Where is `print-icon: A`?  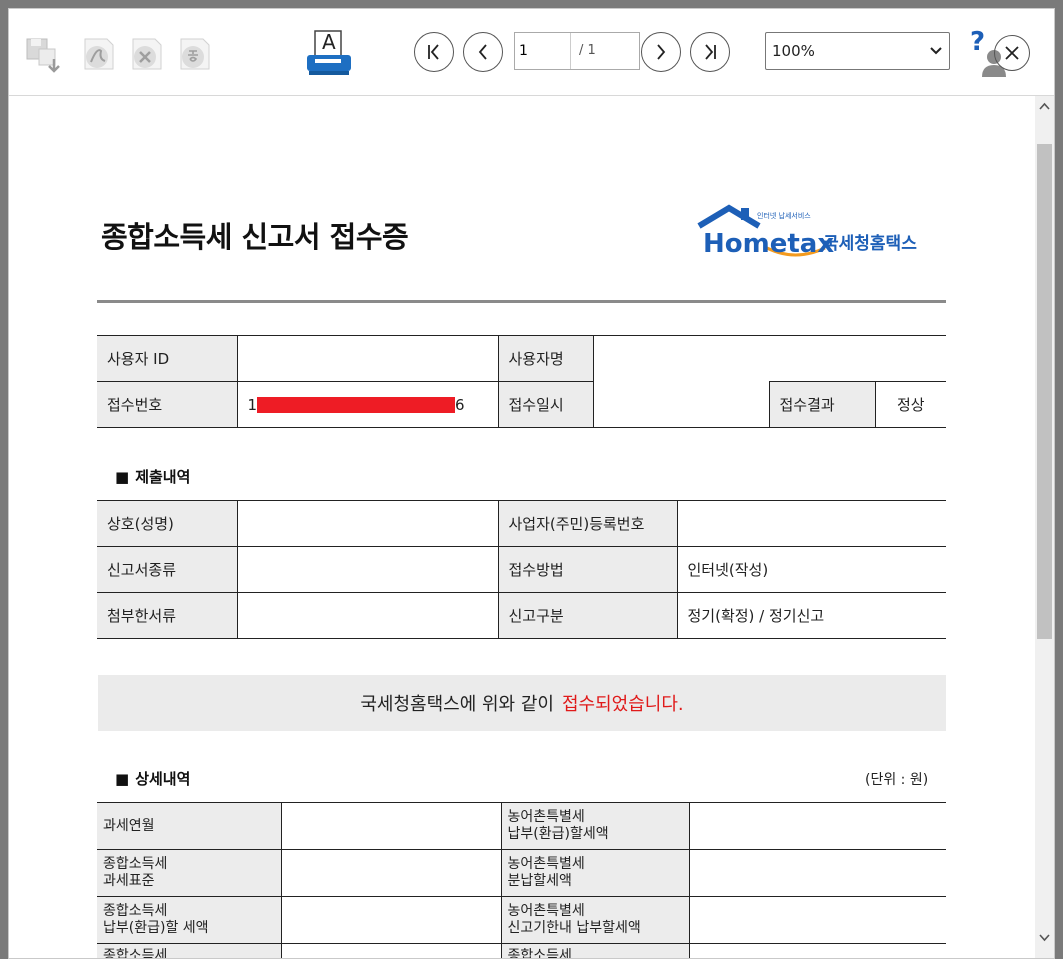 print-icon: A is located at coordinates (329, 54).